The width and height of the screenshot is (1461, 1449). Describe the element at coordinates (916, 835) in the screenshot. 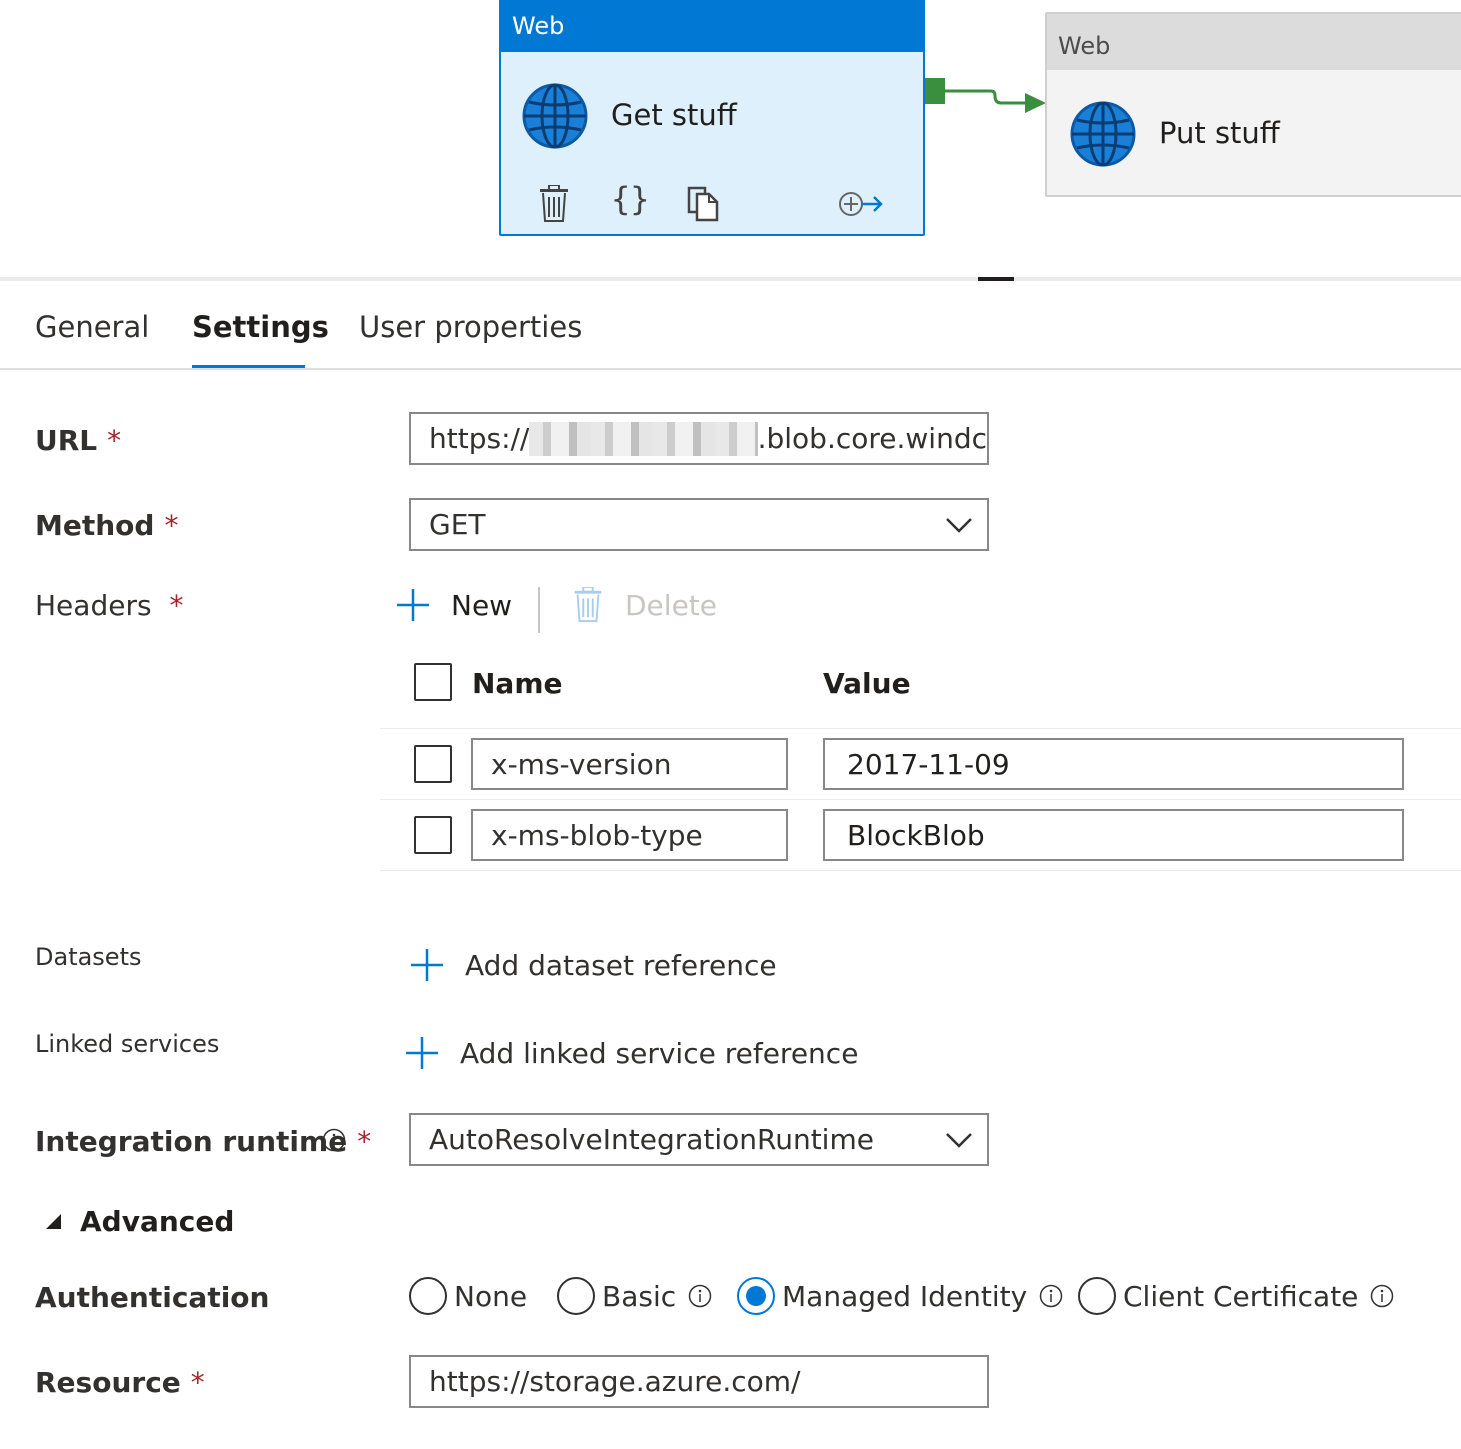

I see `header-value-text: BlockBlob` at that location.